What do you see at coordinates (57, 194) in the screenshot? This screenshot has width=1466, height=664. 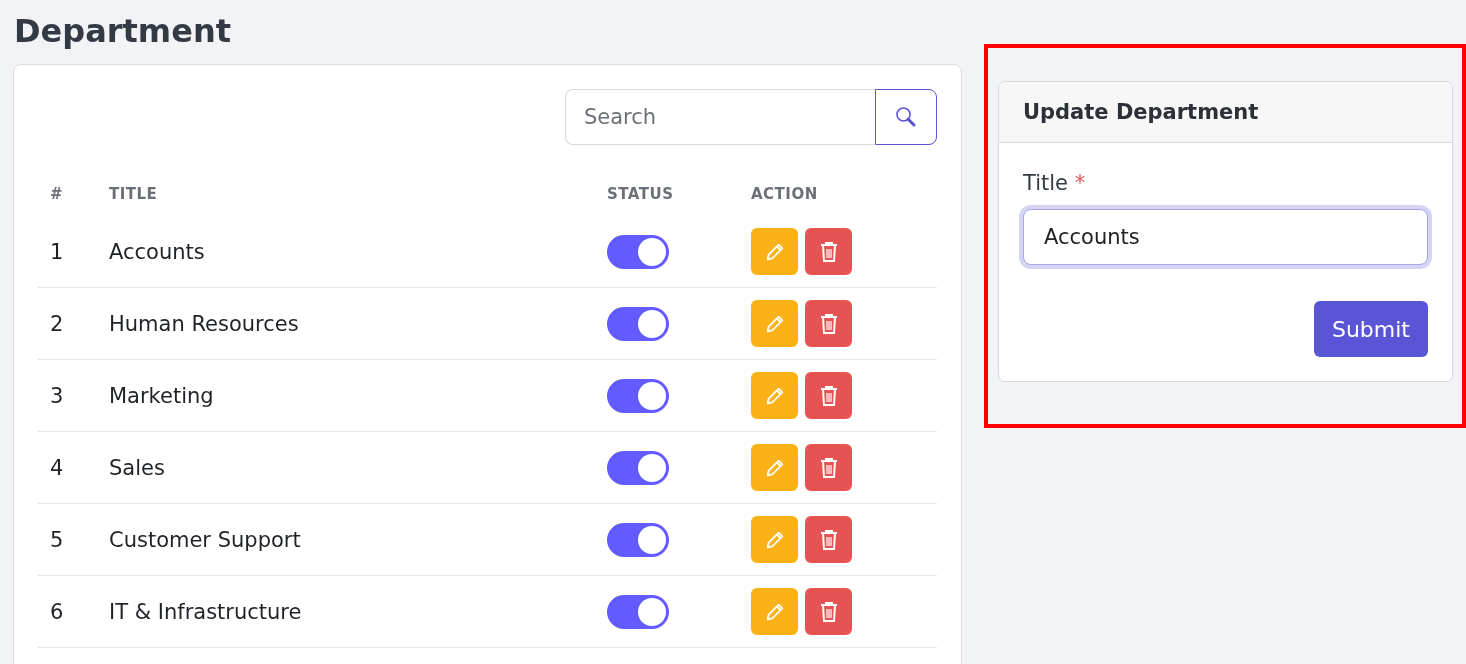 I see `column-header: #` at bounding box center [57, 194].